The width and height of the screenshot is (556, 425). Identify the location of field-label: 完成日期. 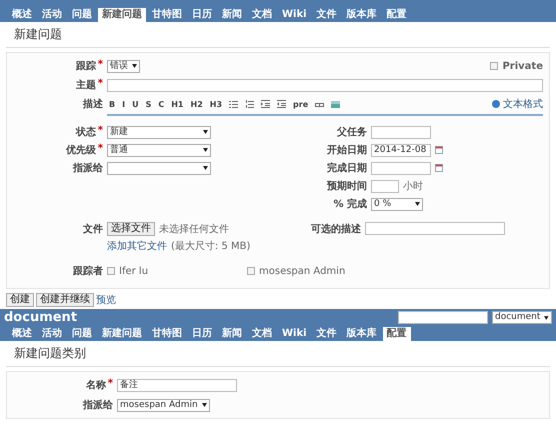
(347, 168).